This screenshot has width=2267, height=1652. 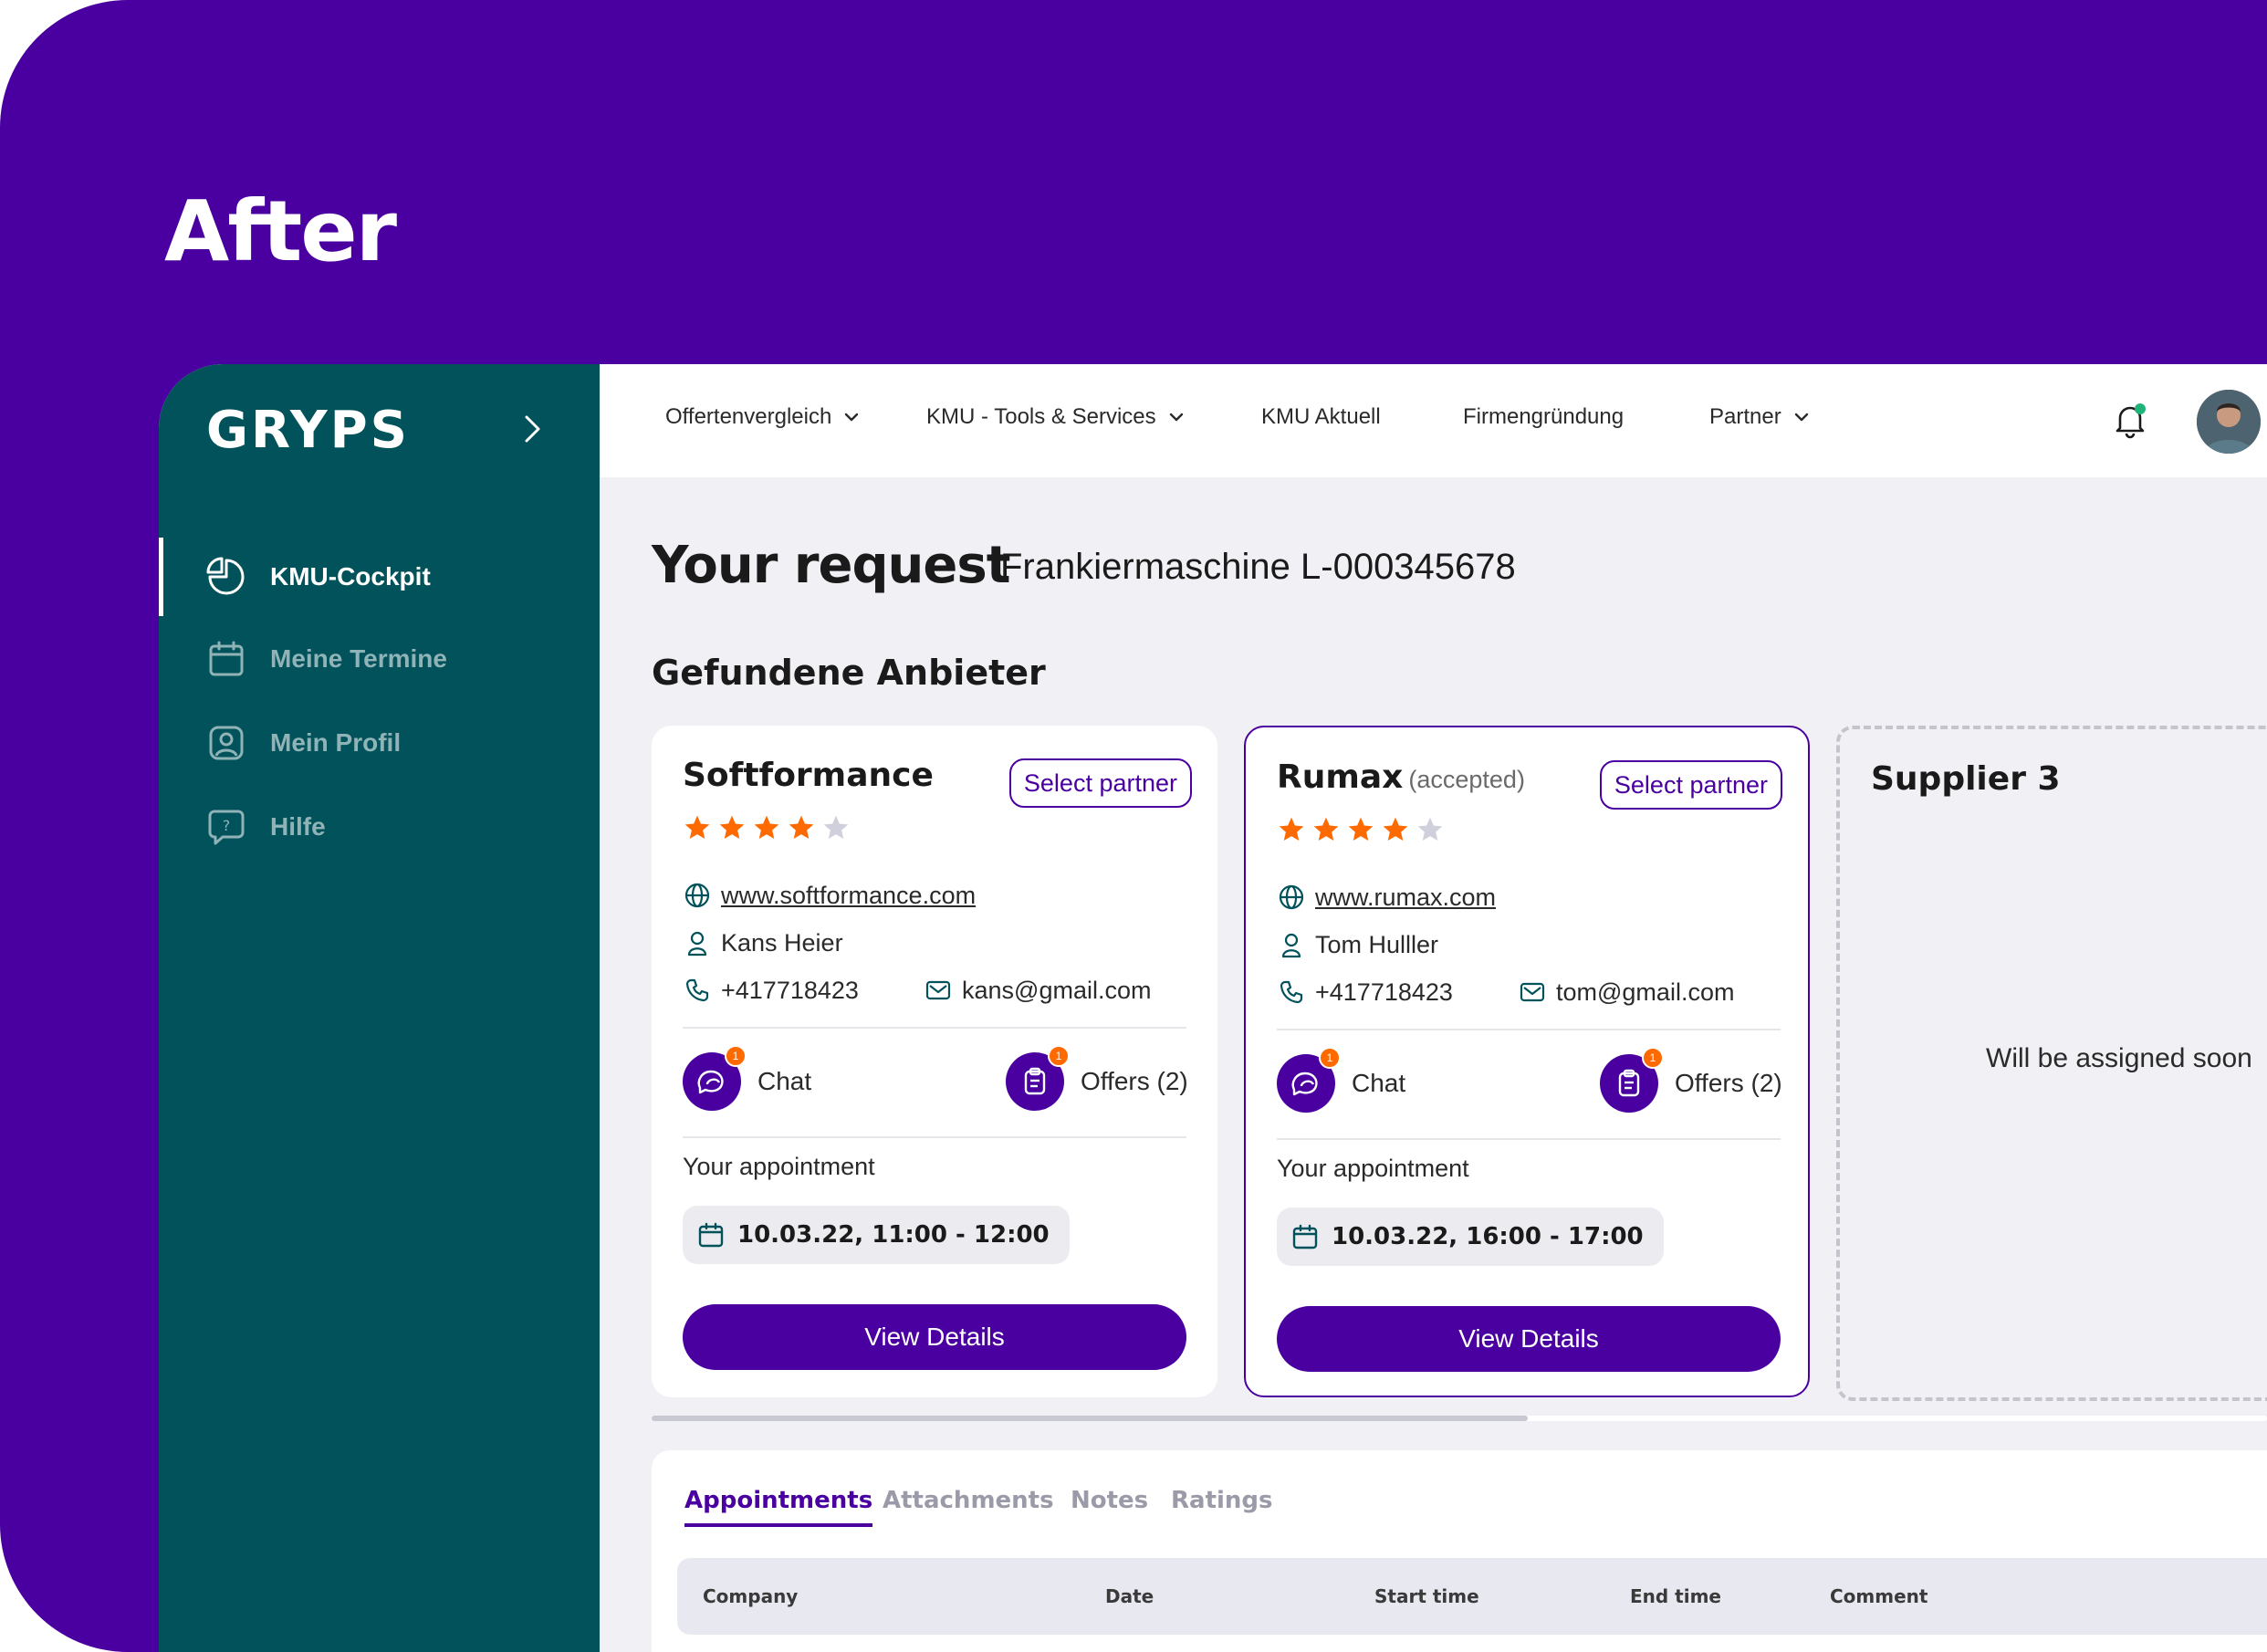 What do you see at coordinates (1488, 1236) in the screenshot?
I see `appointment-datetime: 10.03.22, 16:00 - 17:00` at bounding box center [1488, 1236].